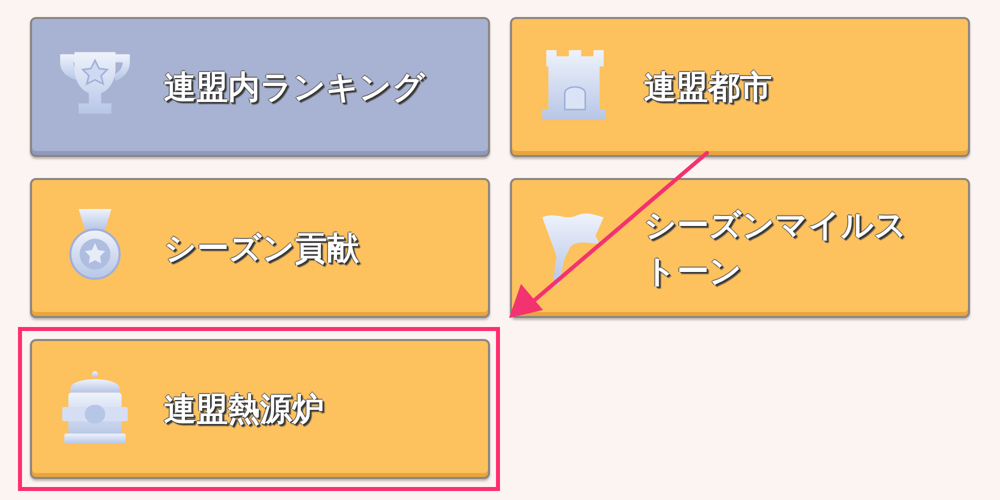  What do you see at coordinates (260, 409) in the screenshot?
I see `menu-button: 連盟熱源炉` at bounding box center [260, 409].